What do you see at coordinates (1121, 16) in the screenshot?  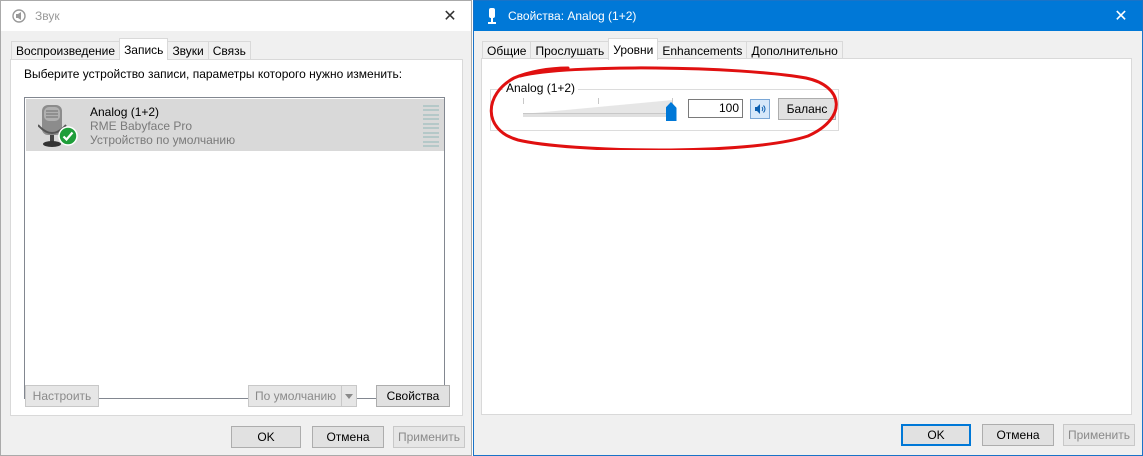 I see `properties-close-button: ✕` at bounding box center [1121, 16].